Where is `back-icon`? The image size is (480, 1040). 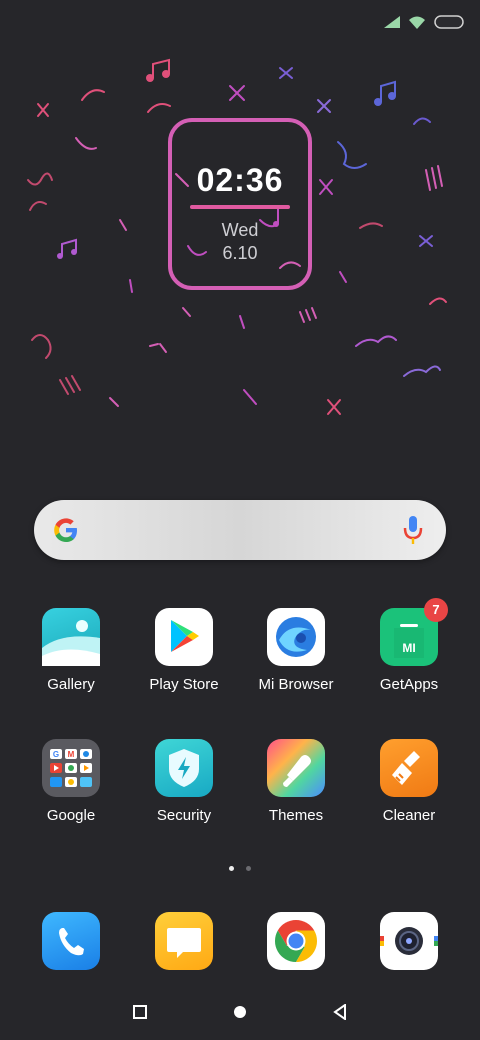 back-icon is located at coordinates (339, 1012).